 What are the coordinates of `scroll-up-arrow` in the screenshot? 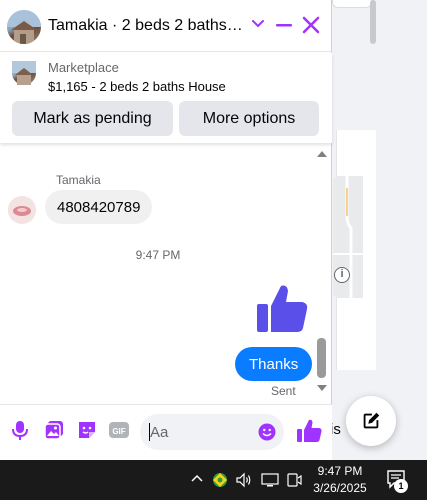 It's located at (322, 154).